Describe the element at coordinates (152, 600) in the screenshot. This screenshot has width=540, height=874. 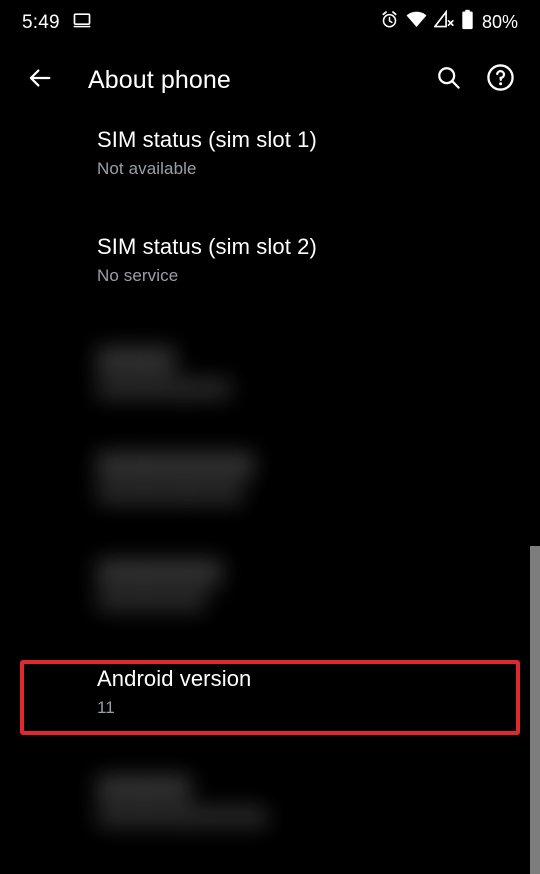
I see `list-item-subtitle: █████████` at that location.